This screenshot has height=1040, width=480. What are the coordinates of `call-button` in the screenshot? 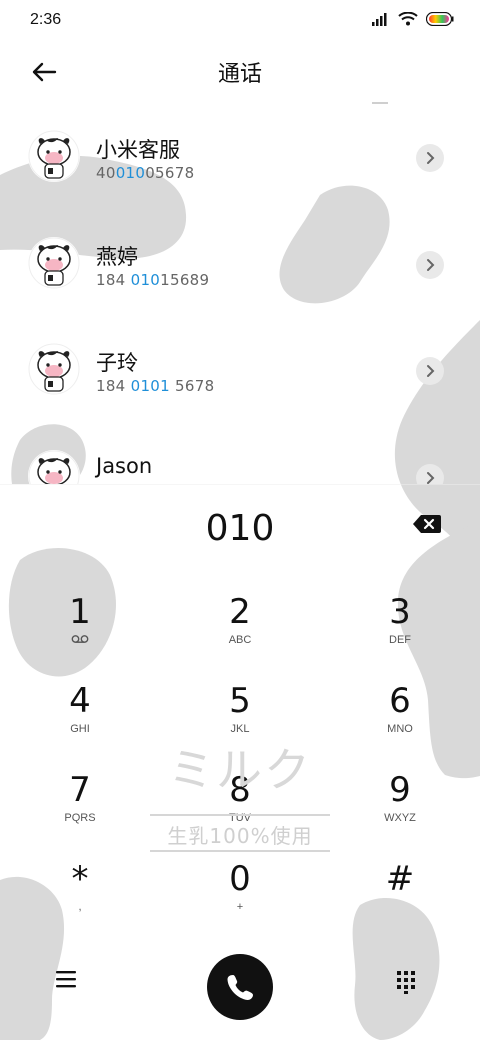 It's located at (240, 987).